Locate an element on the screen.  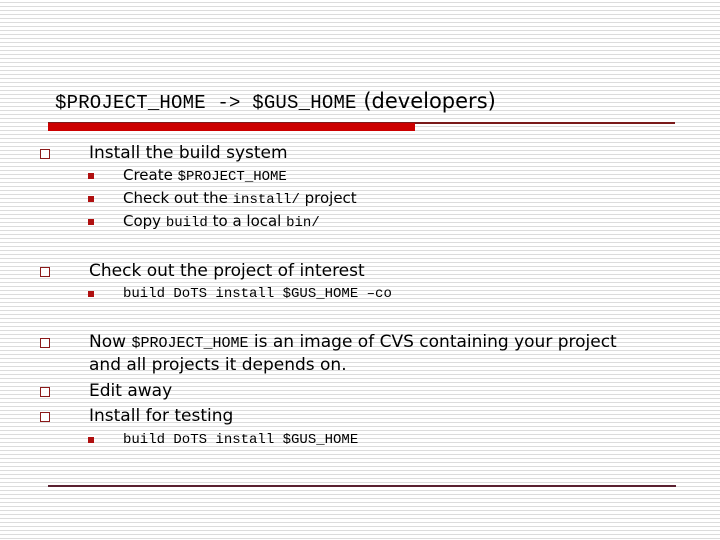
slide-title: $PROJECT_HOME -> $GUS_HOME (developers) is located at coordinates (275, 102).